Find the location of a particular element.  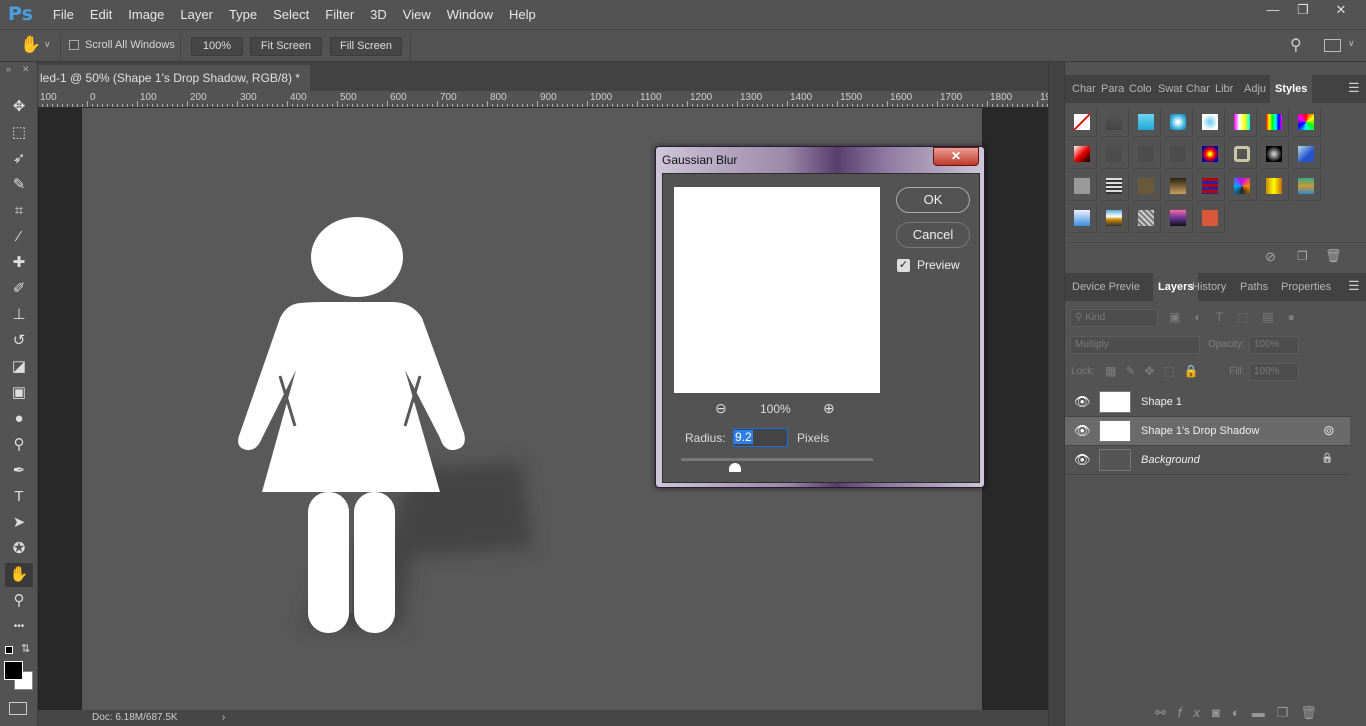

restore-icon: ❐ is located at coordinates (1303, 11).